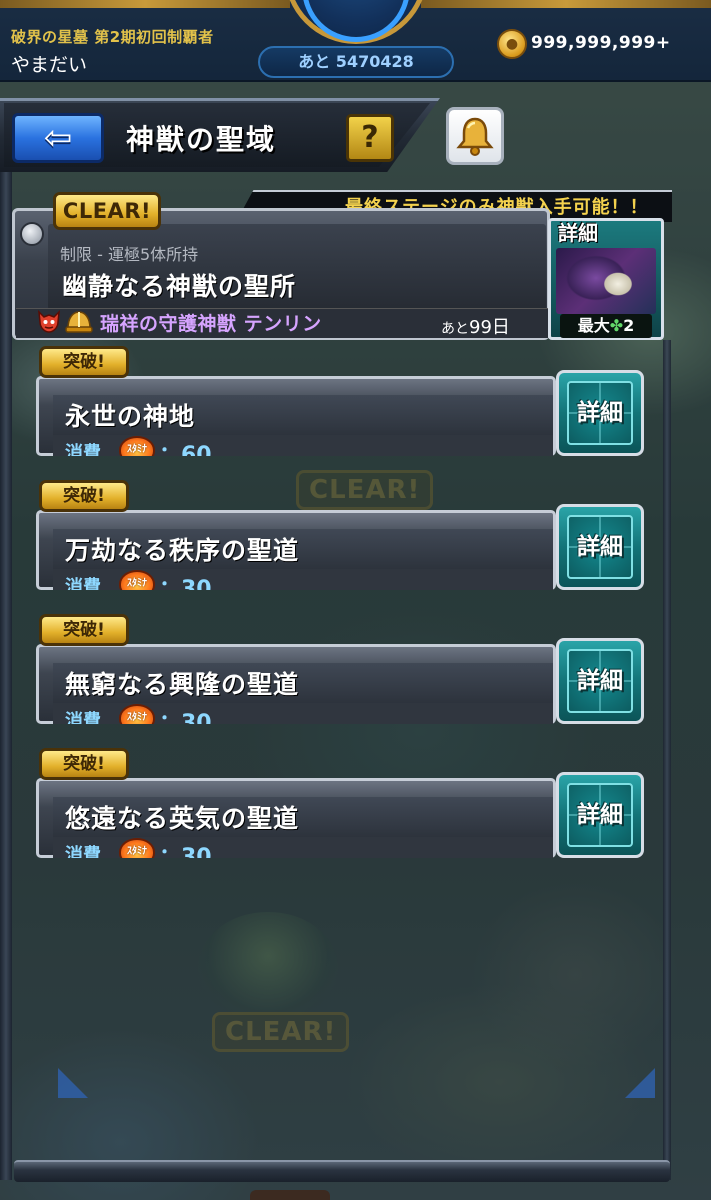 The width and height of the screenshot is (711, 1200). Describe the element at coordinates (112, 37) in the screenshot. I see `player-title: 破界の星墓 第2期初回制覇者` at that location.